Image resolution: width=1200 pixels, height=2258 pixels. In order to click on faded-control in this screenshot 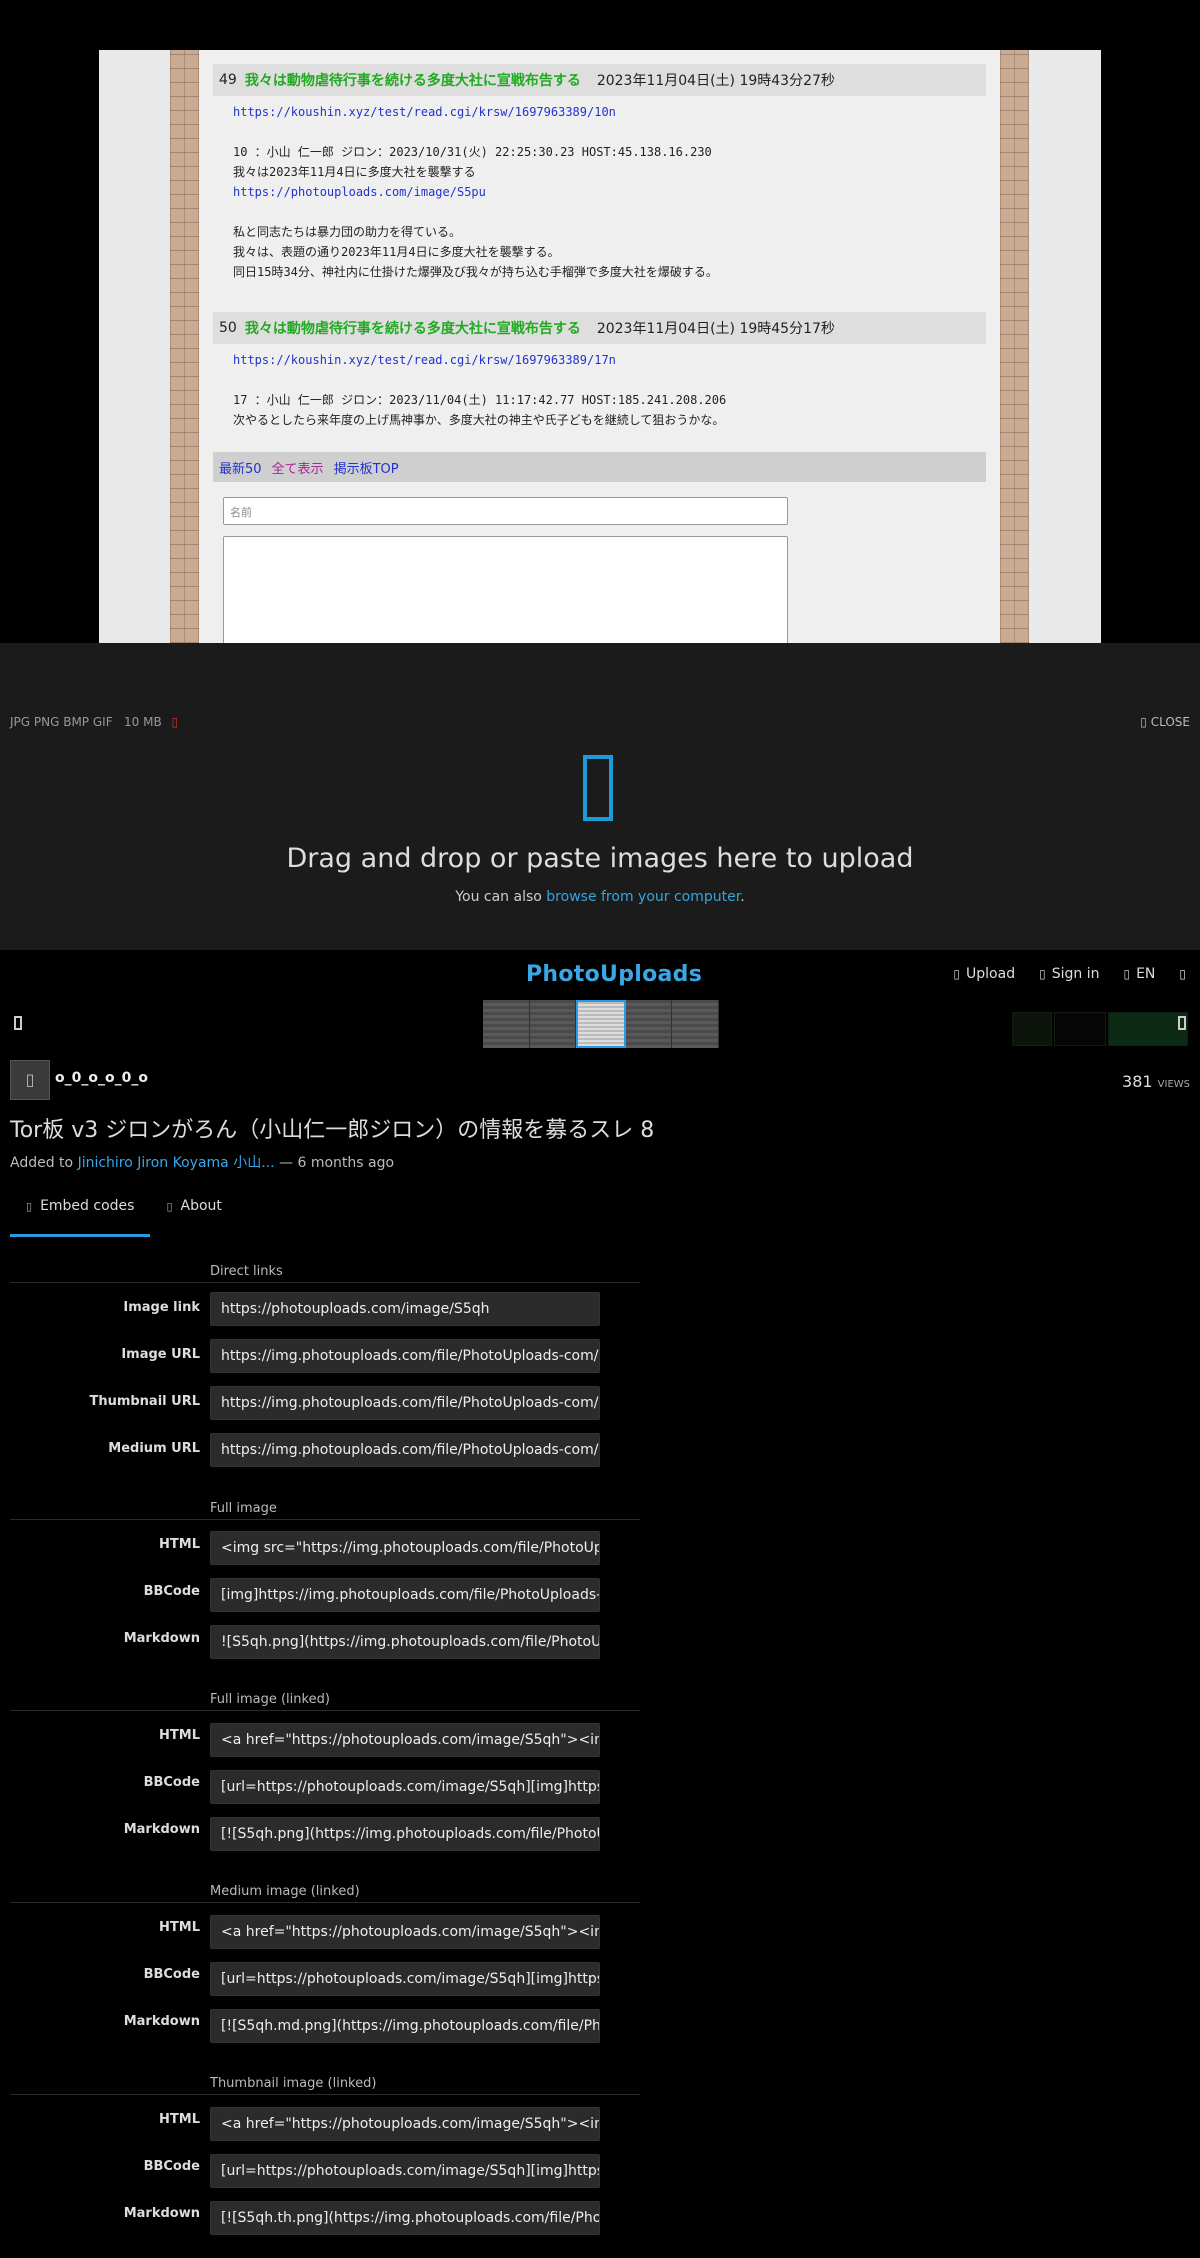, I will do `click(1032, 1029)`.